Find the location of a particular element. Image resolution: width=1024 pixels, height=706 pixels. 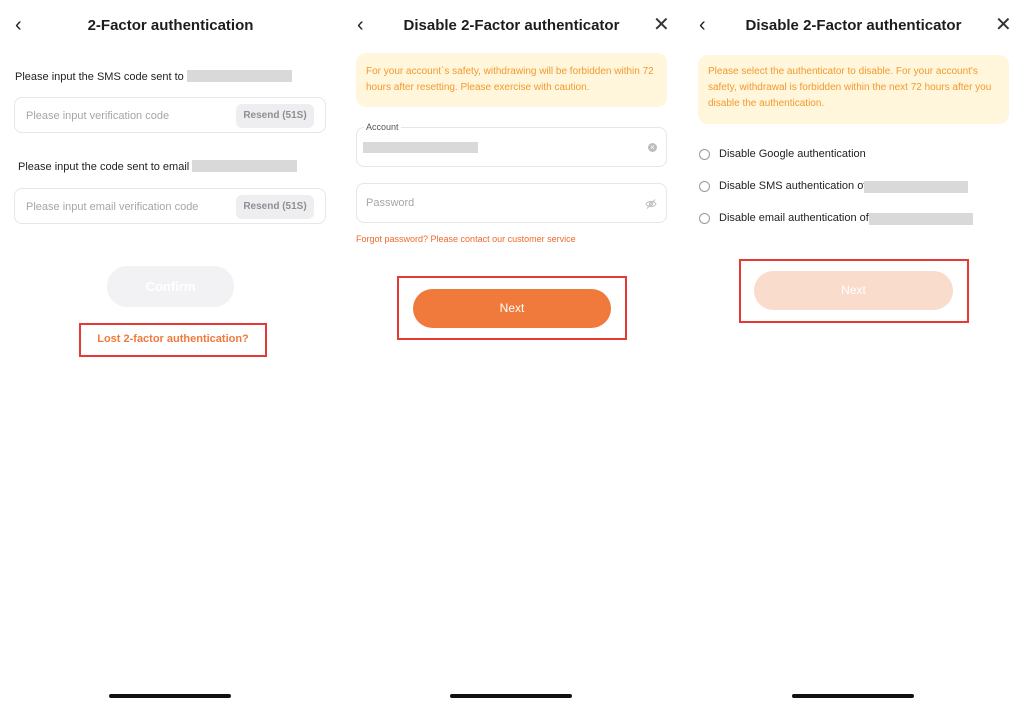

confirm-button: Confirm is located at coordinates (170, 286).